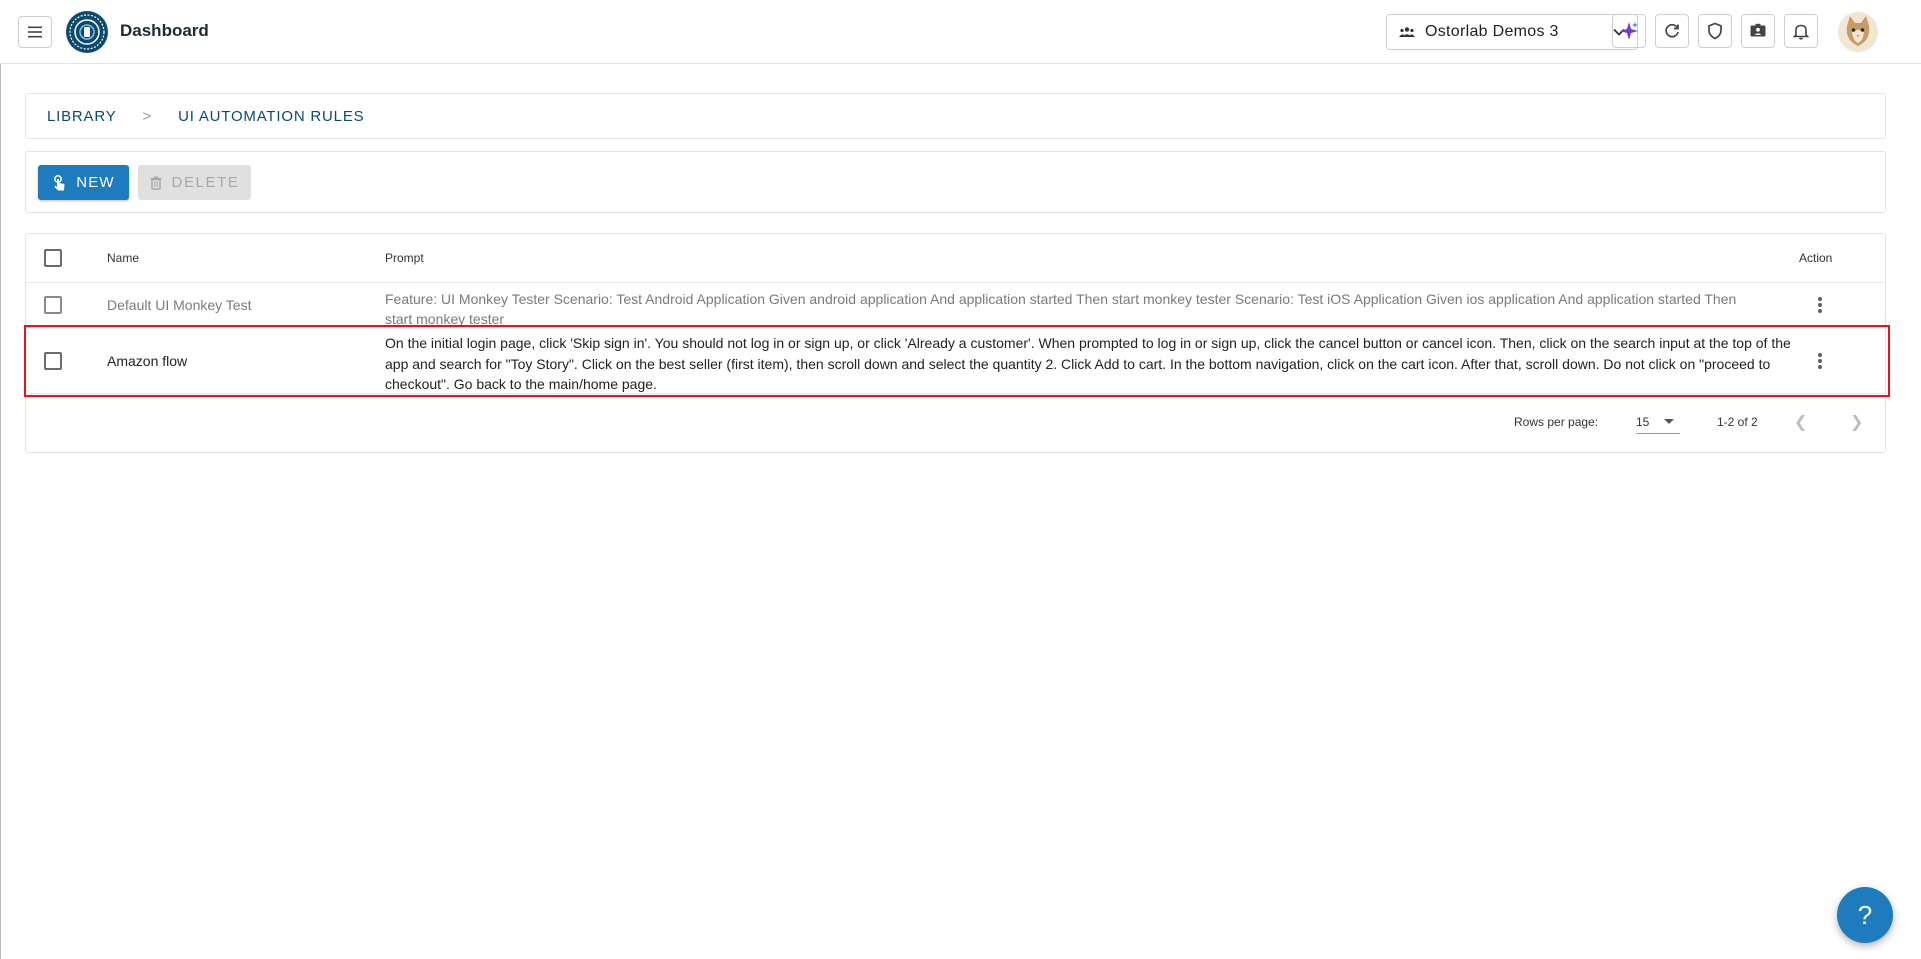 This screenshot has width=1921, height=959. Describe the element at coordinates (156, 183) in the screenshot. I see `trash-icon` at that location.